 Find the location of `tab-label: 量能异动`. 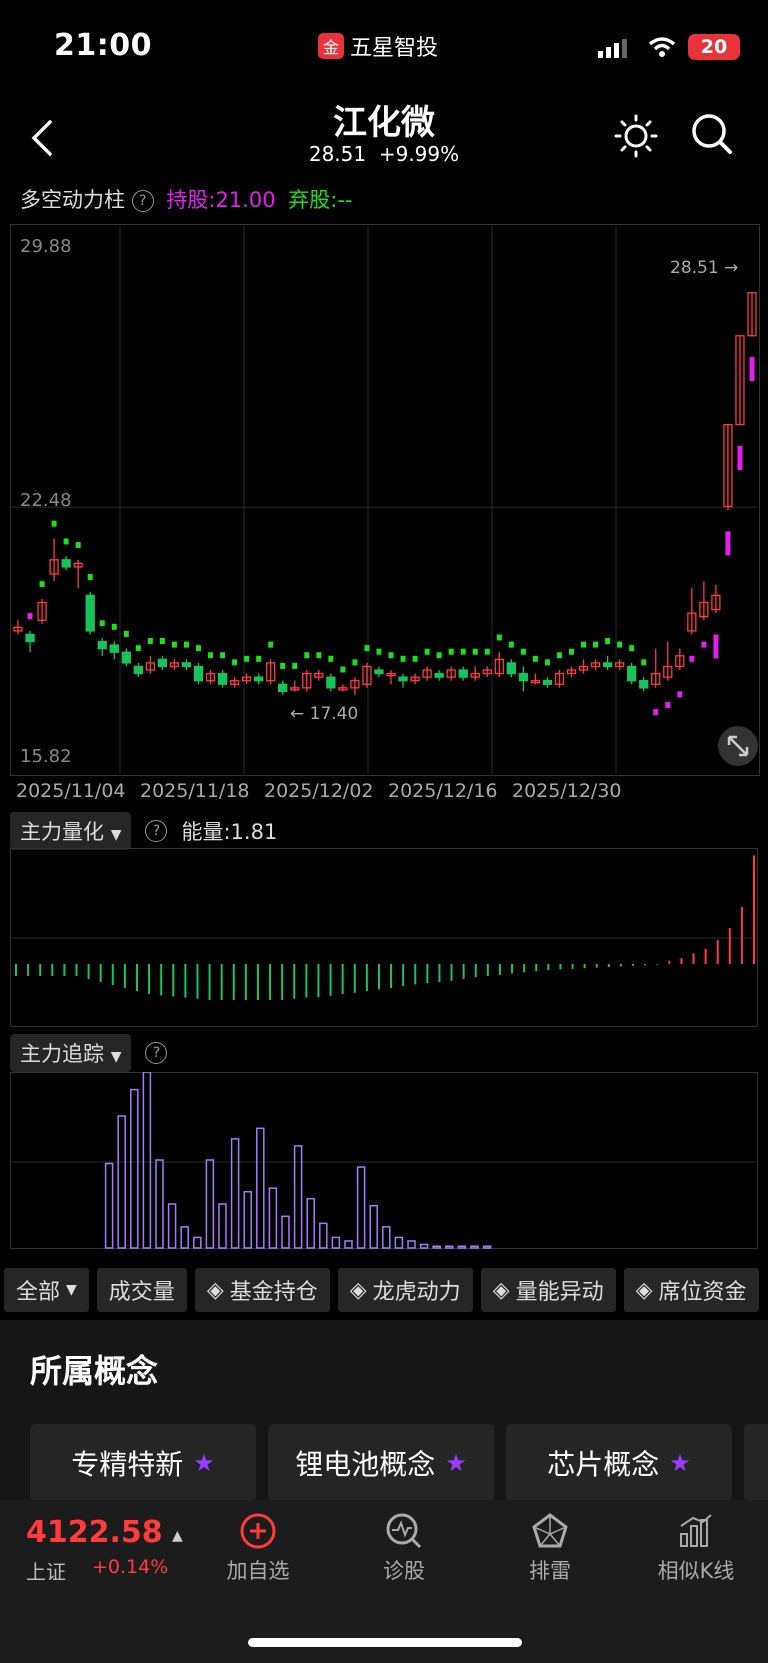

tab-label: 量能异动 is located at coordinates (559, 1292).